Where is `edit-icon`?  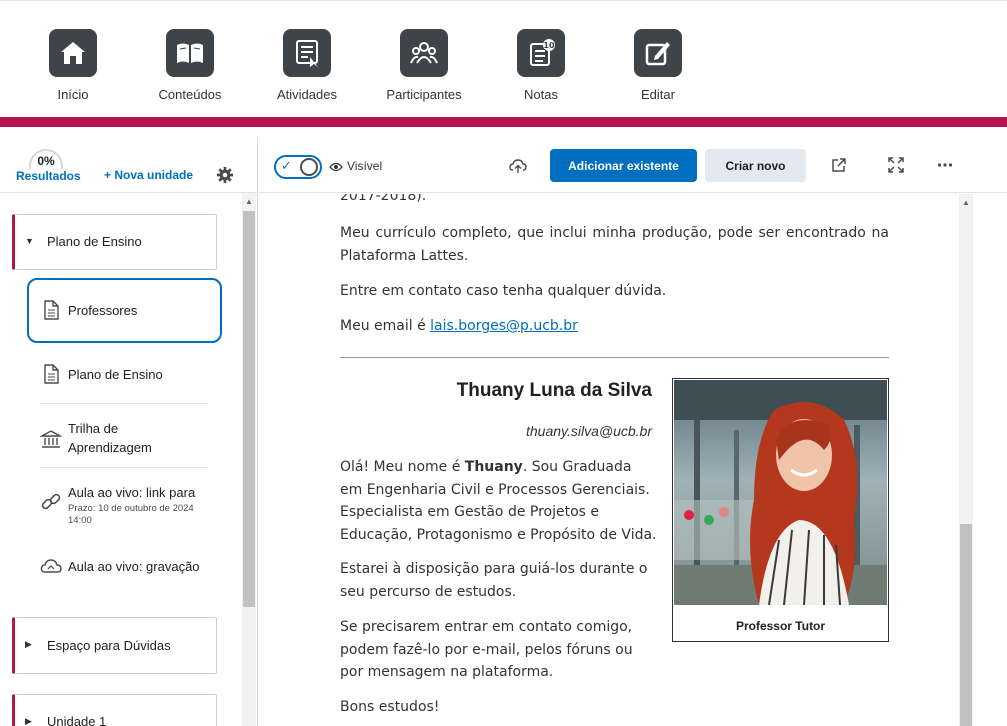
edit-icon is located at coordinates (658, 53).